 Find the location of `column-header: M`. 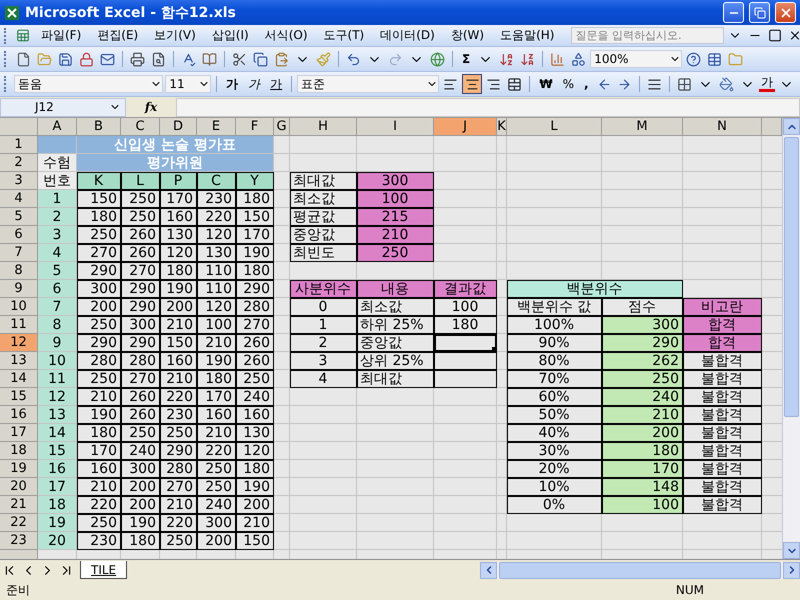

column-header: M is located at coordinates (642, 127).